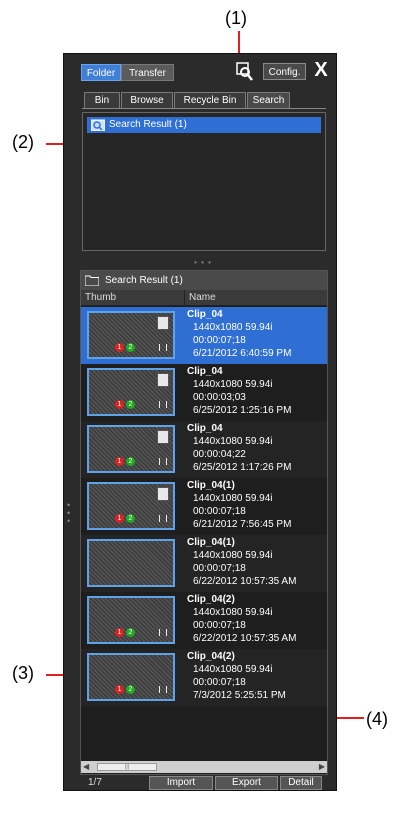 The width and height of the screenshot is (399, 821). I want to click on column-thumb: Thumb, so click(100, 297).